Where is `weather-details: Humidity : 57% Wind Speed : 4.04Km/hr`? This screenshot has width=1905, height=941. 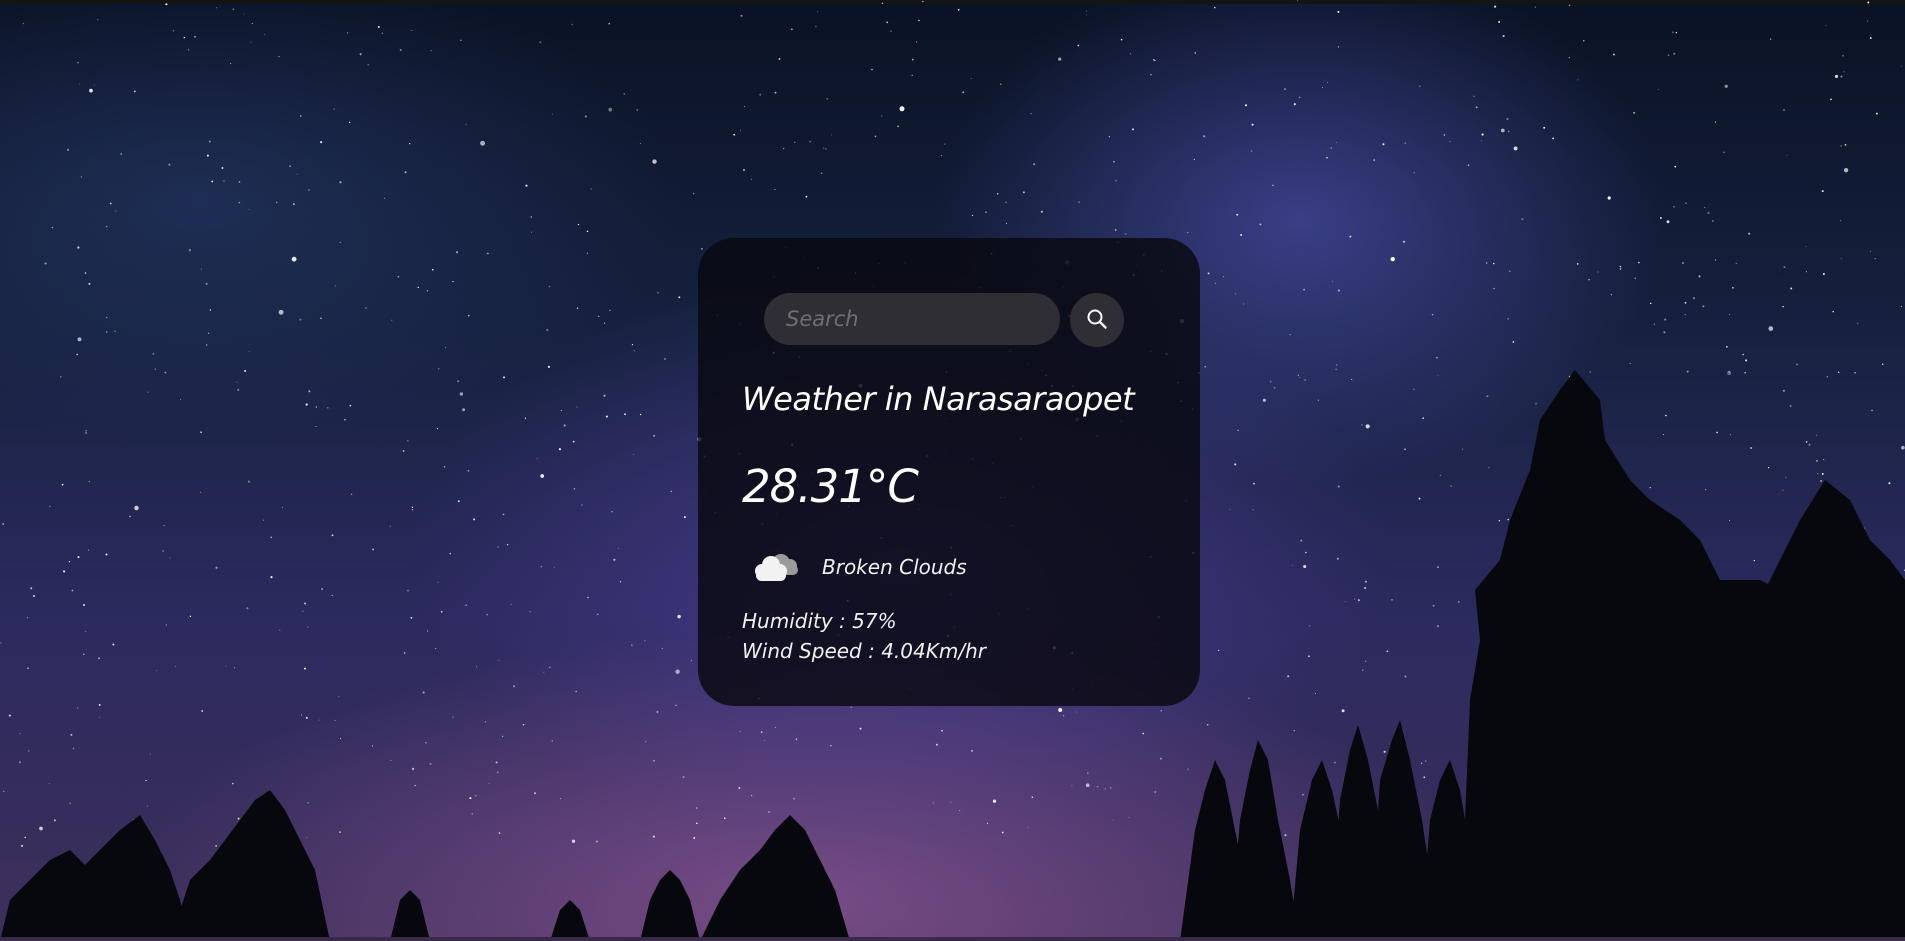
weather-details: Humidity : 57% Wind Speed : 4.04Km/hr is located at coordinates (864, 636).